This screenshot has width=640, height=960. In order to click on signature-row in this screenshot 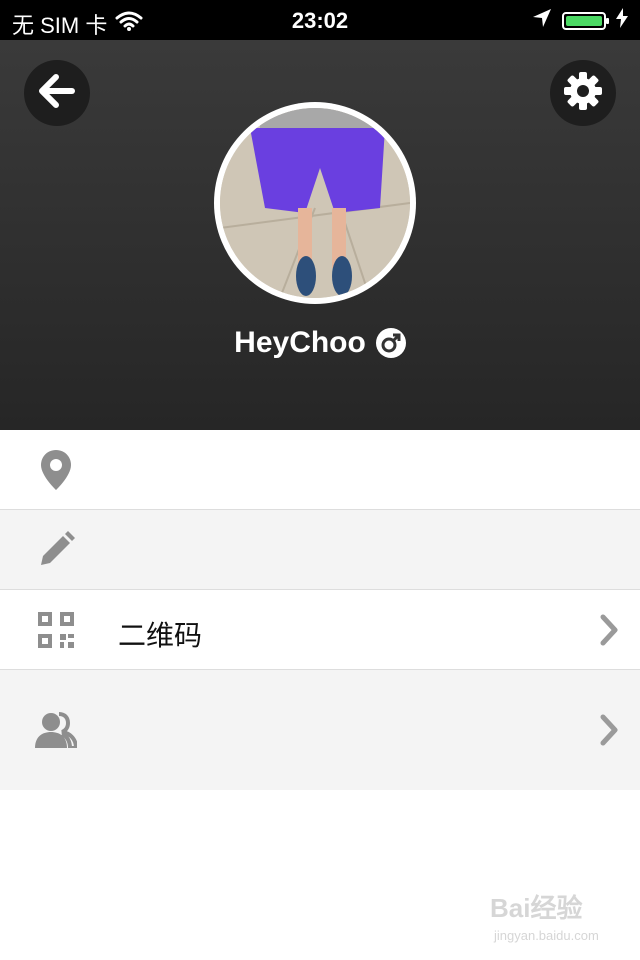, I will do `click(320, 550)`.